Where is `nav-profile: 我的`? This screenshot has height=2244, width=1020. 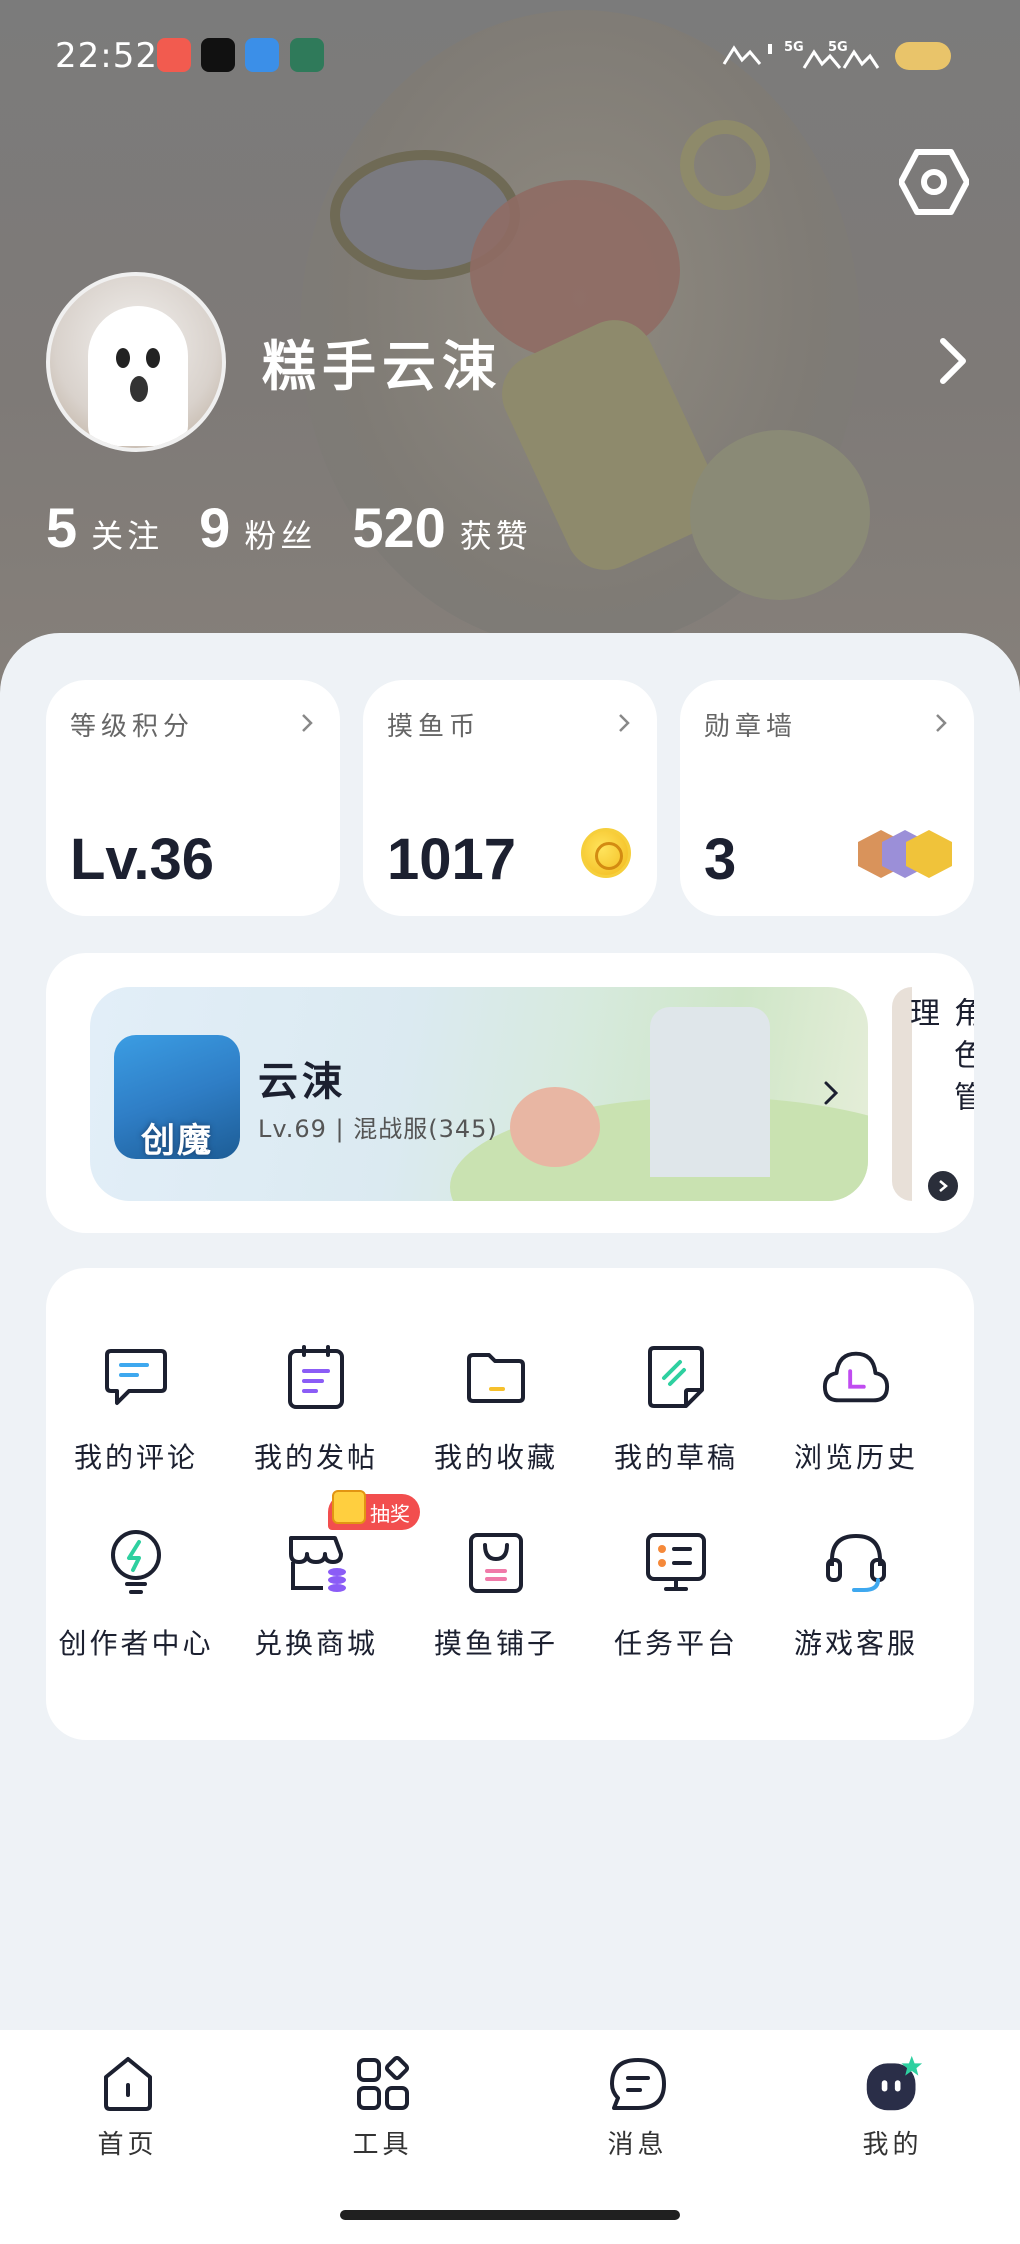
nav-profile: 我的 is located at coordinates (893, 2107).